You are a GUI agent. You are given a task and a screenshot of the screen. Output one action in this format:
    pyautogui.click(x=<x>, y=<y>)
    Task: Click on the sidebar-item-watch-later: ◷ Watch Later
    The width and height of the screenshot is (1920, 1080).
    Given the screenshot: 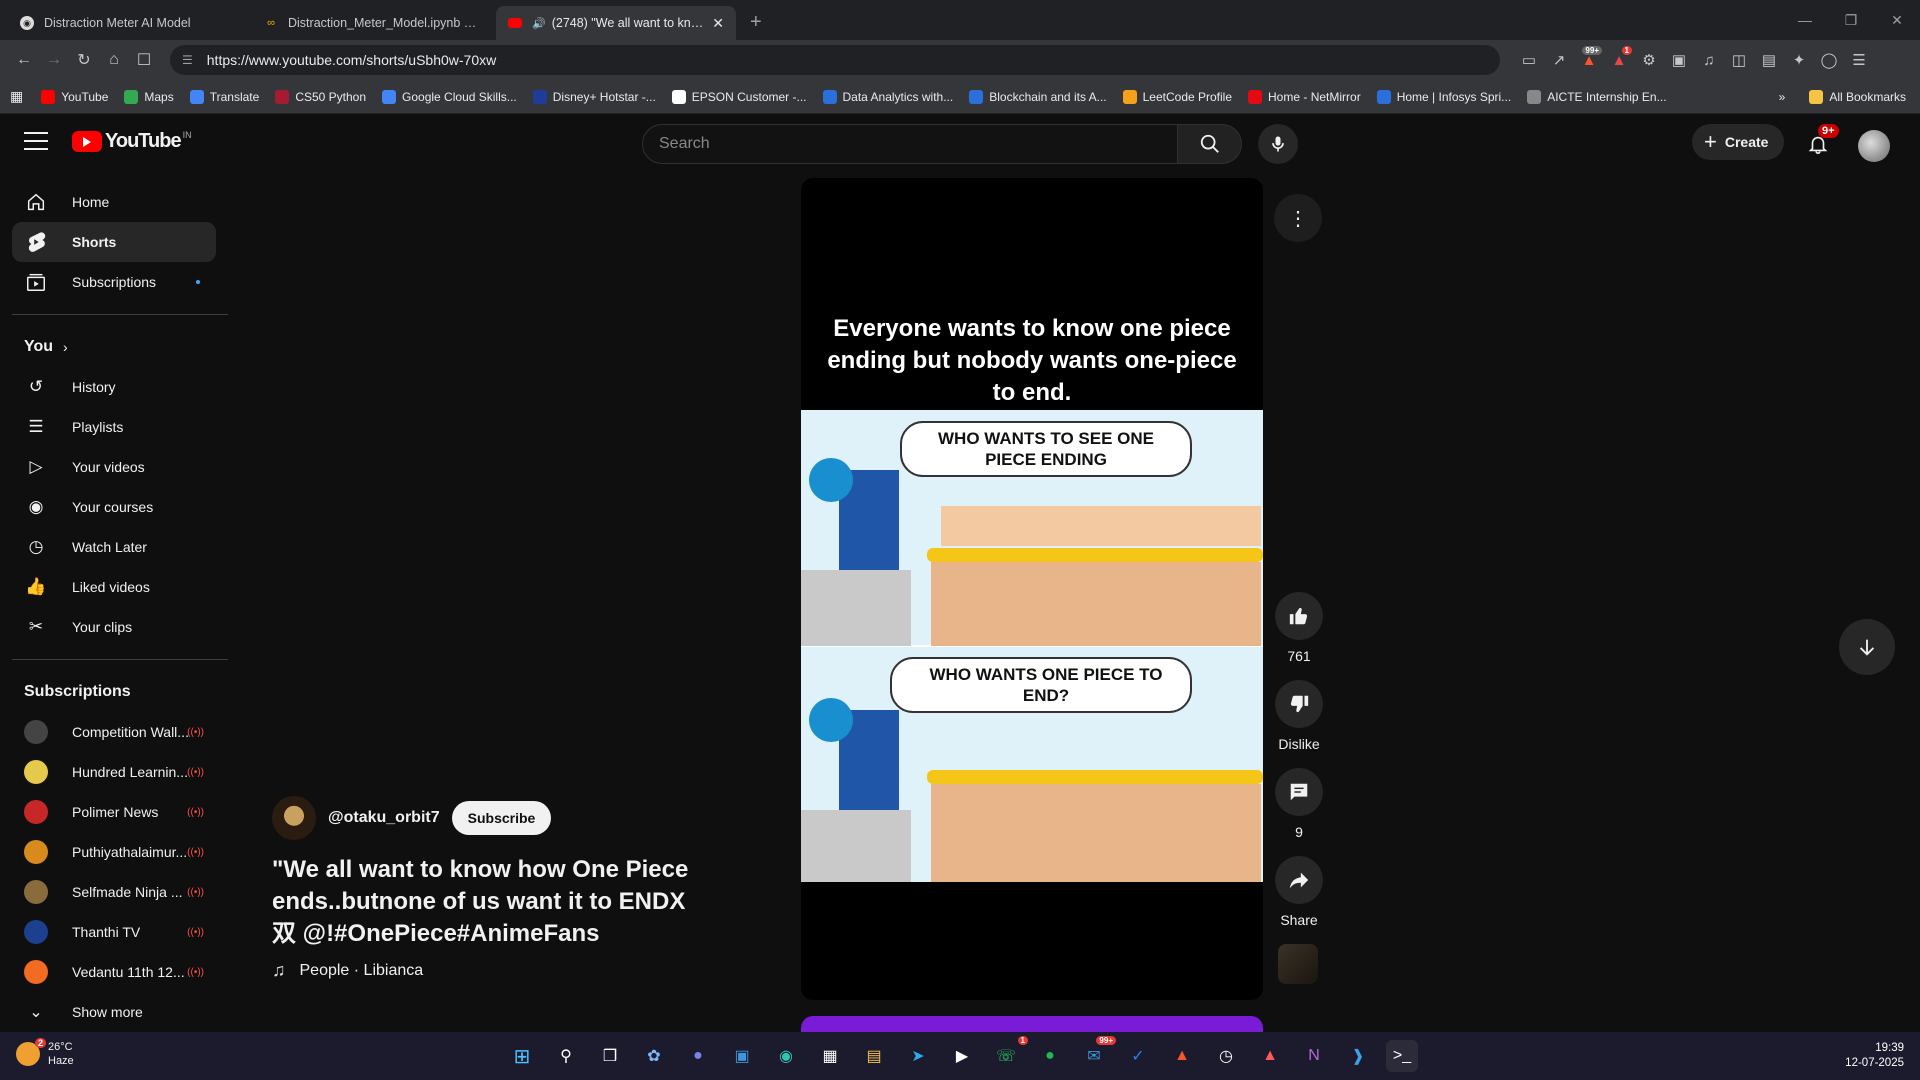 What is the action you would take?
    pyautogui.click(x=114, y=547)
    